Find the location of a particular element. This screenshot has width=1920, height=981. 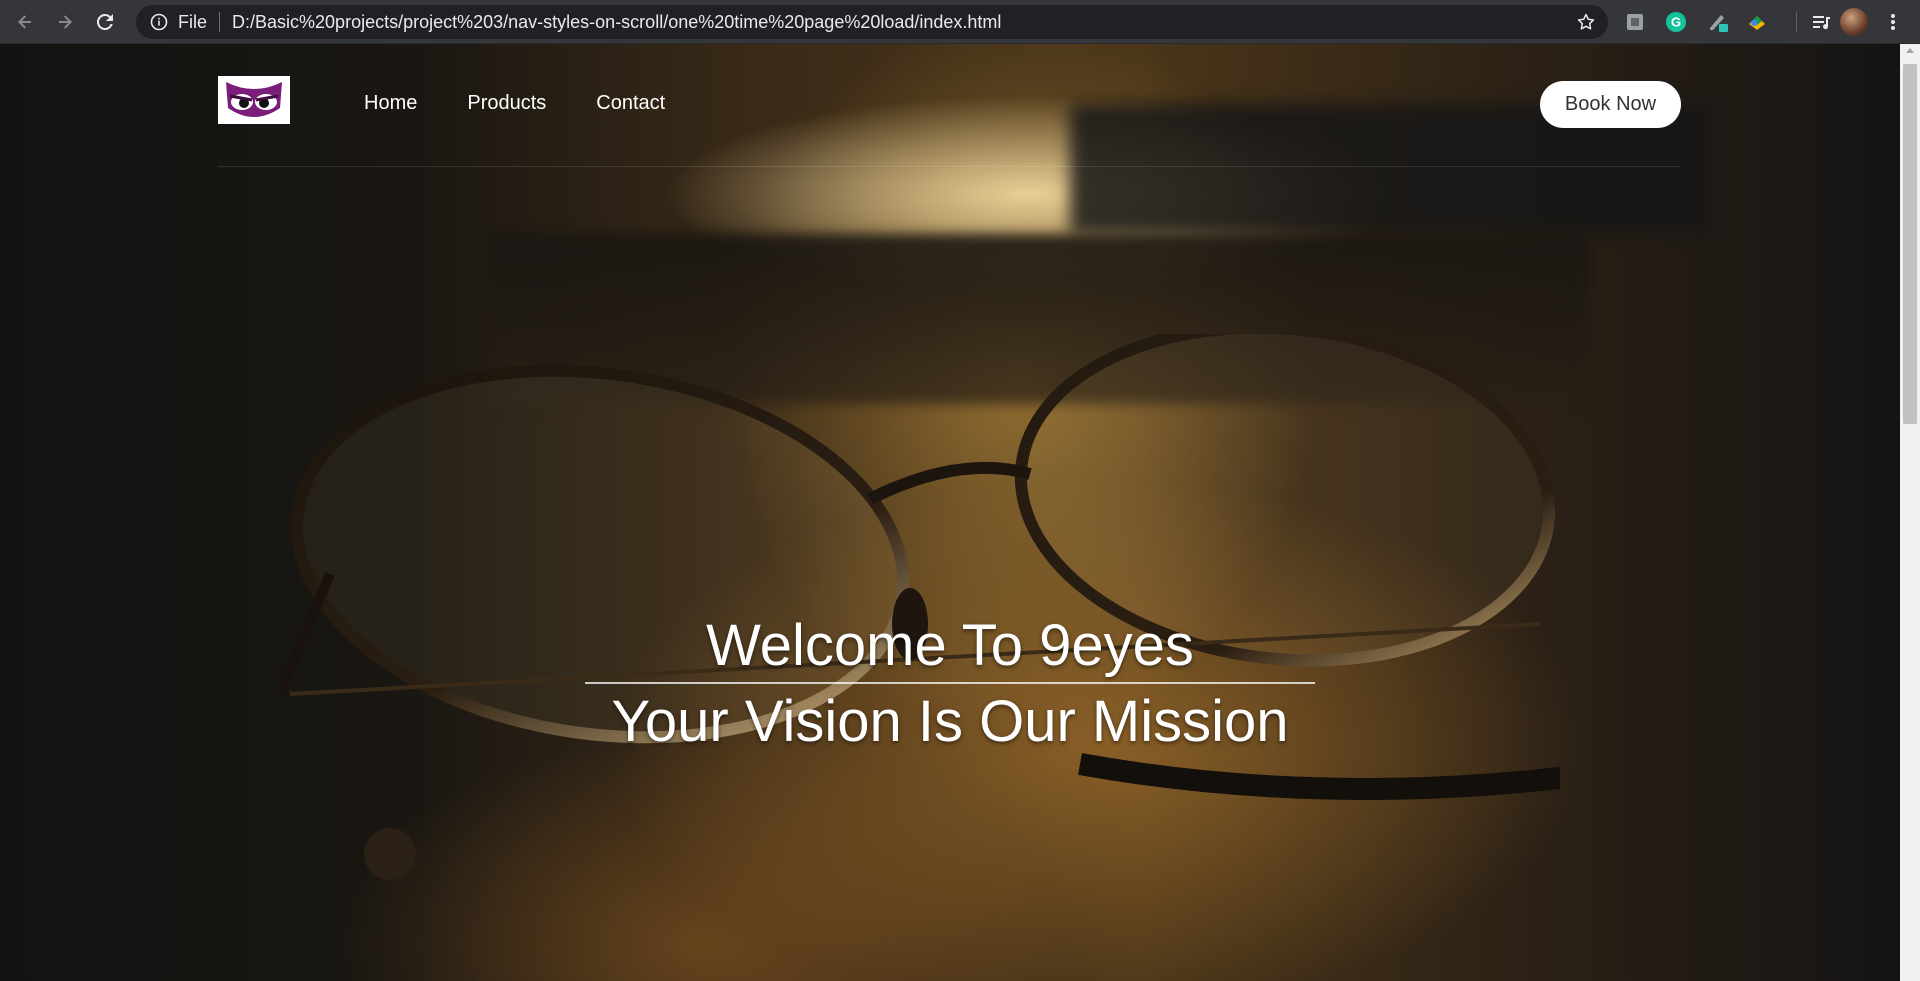

toolbar-divider is located at coordinates (1796, 22).